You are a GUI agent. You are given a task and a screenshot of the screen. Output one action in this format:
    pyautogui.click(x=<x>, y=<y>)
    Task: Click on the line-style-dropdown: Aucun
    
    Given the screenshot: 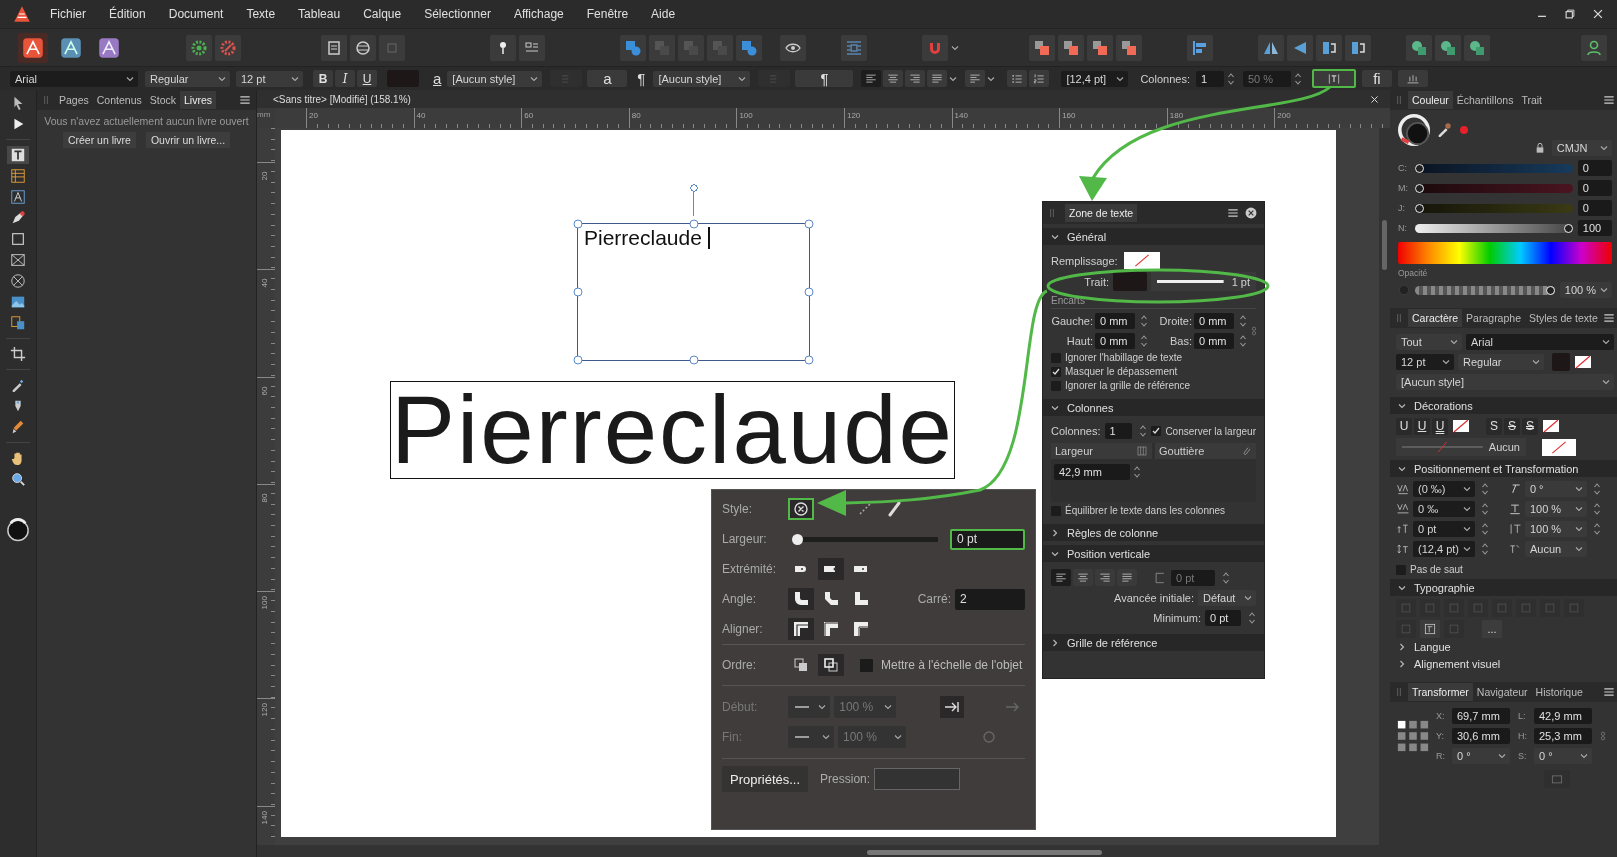 What is the action you would take?
    pyautogui.click(x=1461, y=447)
    